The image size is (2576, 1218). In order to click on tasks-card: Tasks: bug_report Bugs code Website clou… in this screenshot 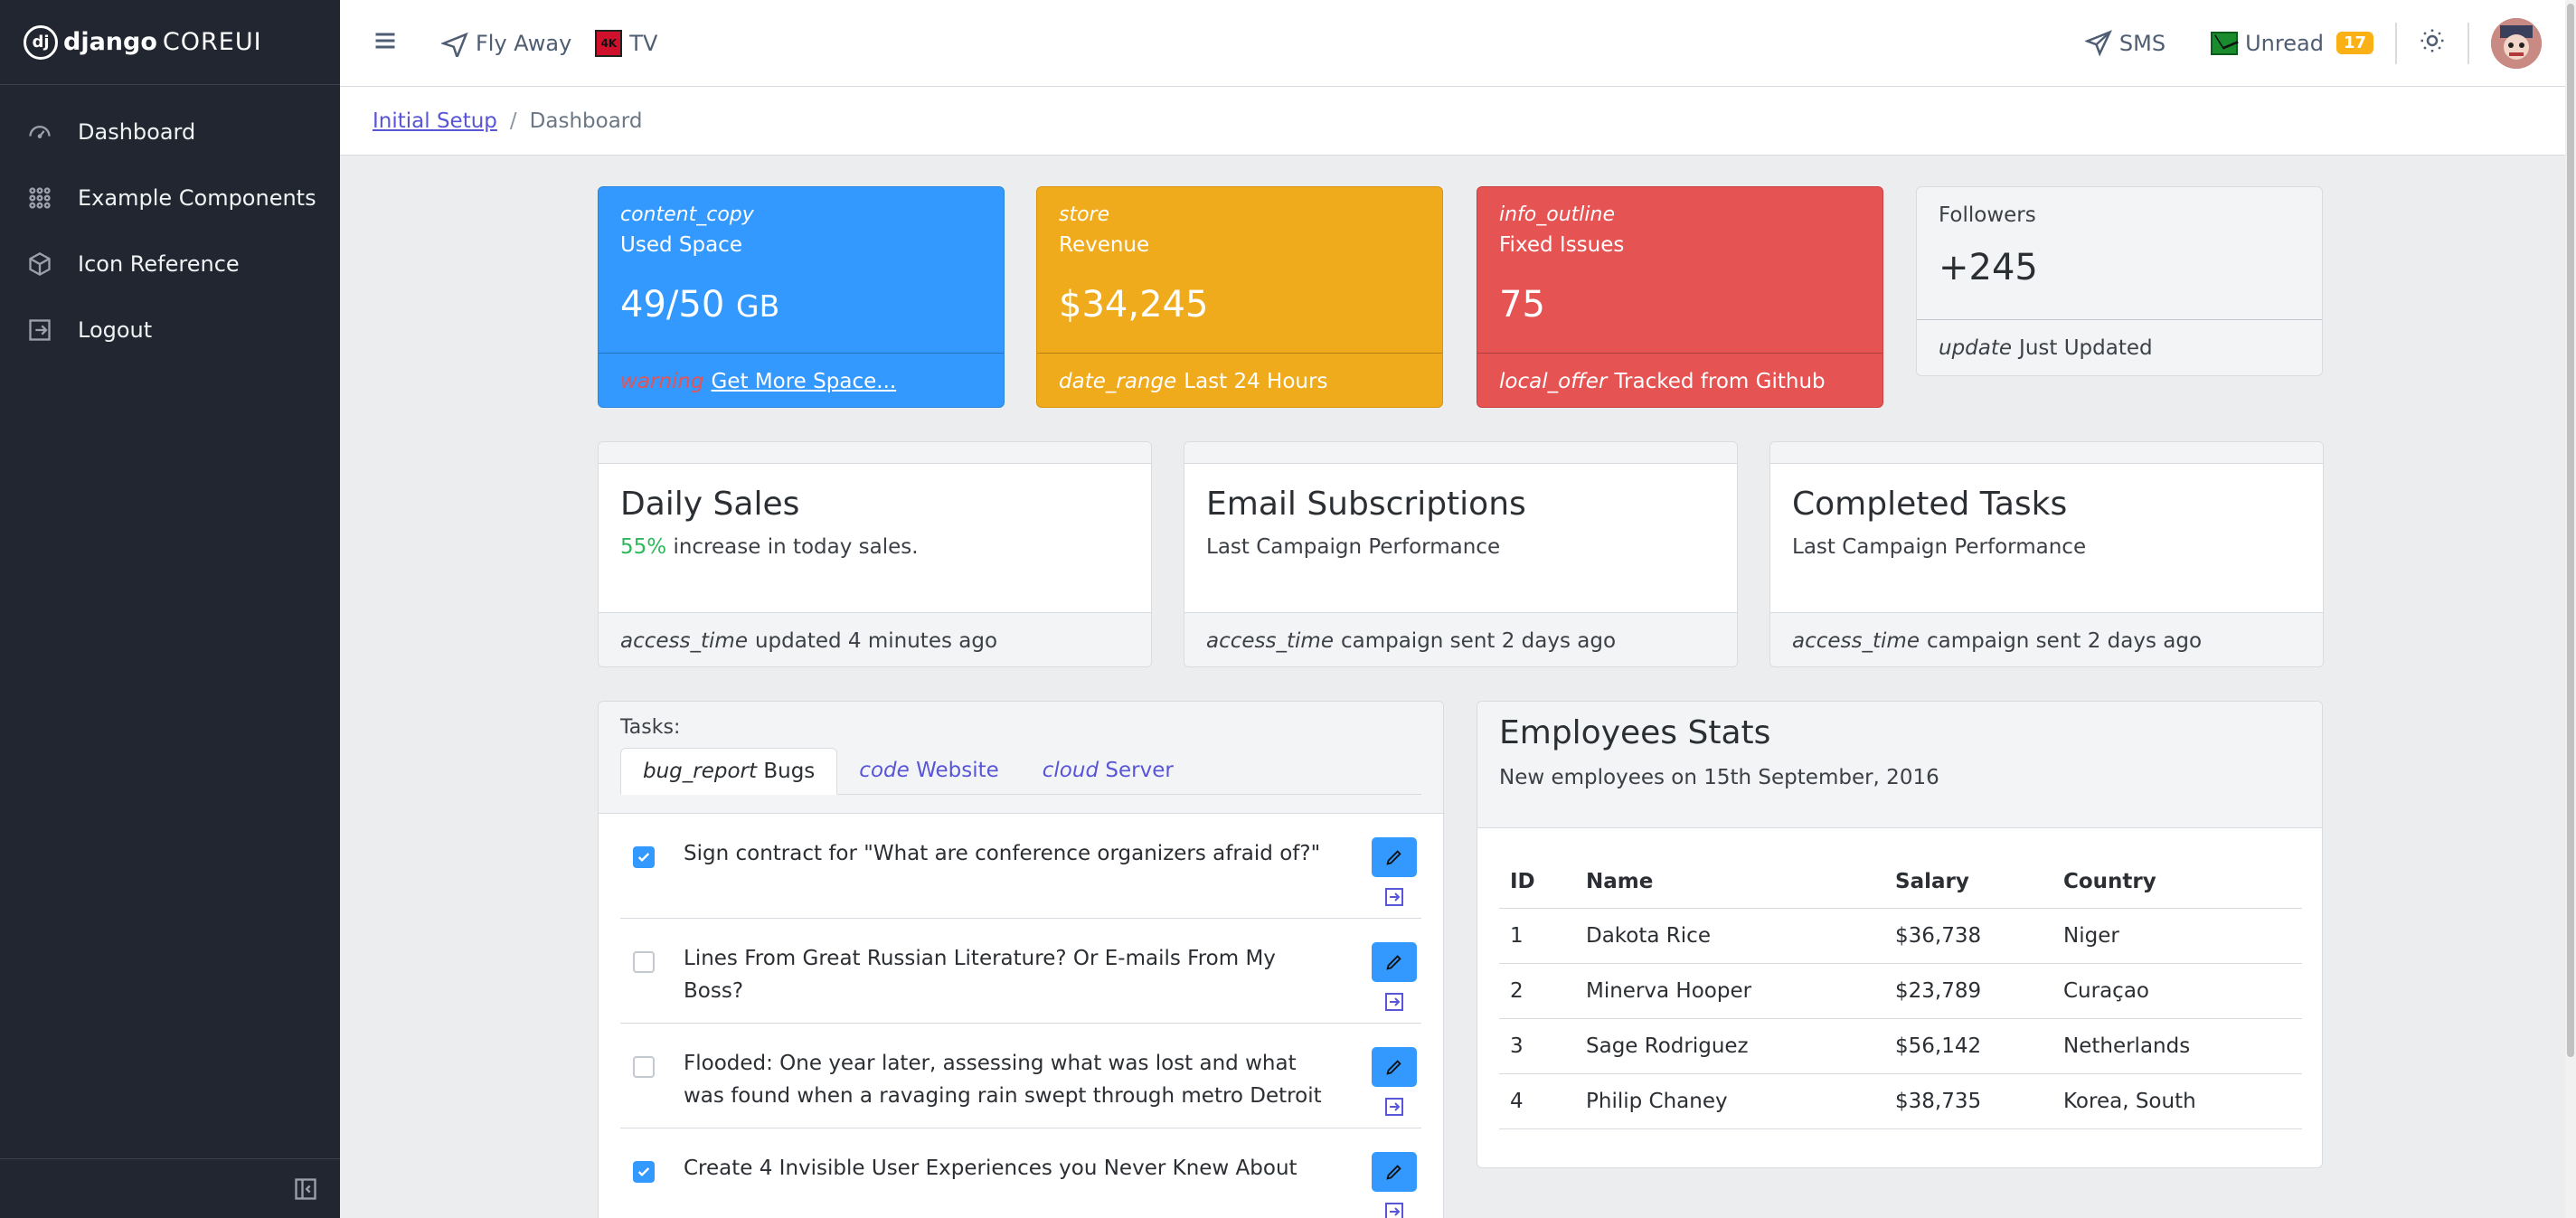, I will do `click(1021, 960)`.